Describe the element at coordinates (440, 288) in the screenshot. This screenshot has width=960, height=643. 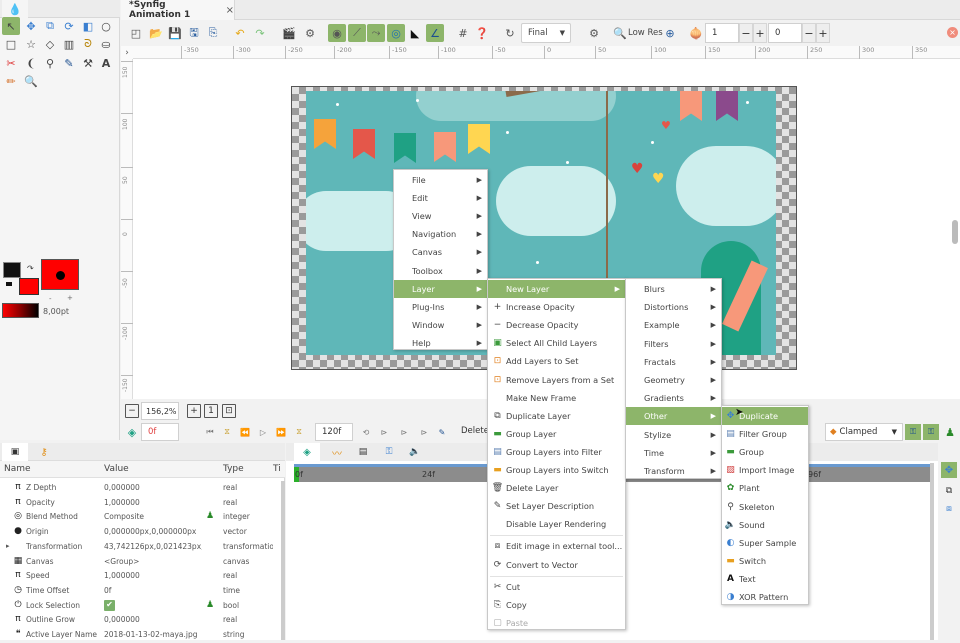
I see `menu-item-layer: Layer ▶` at that location.